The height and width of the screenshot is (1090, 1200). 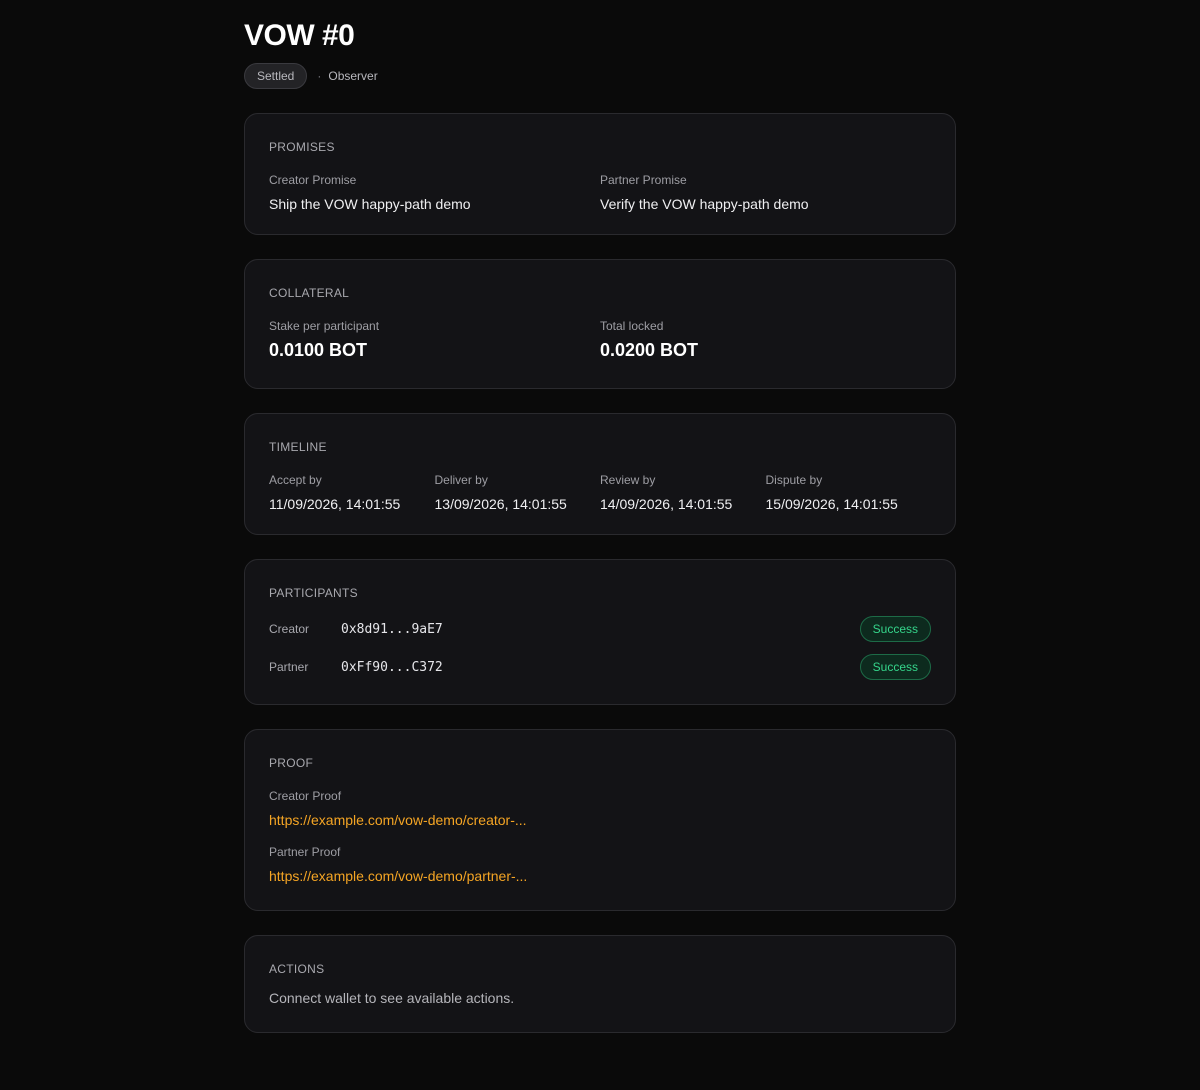 I want to click on proof-title: PROOF, so click(x=291, y=763).